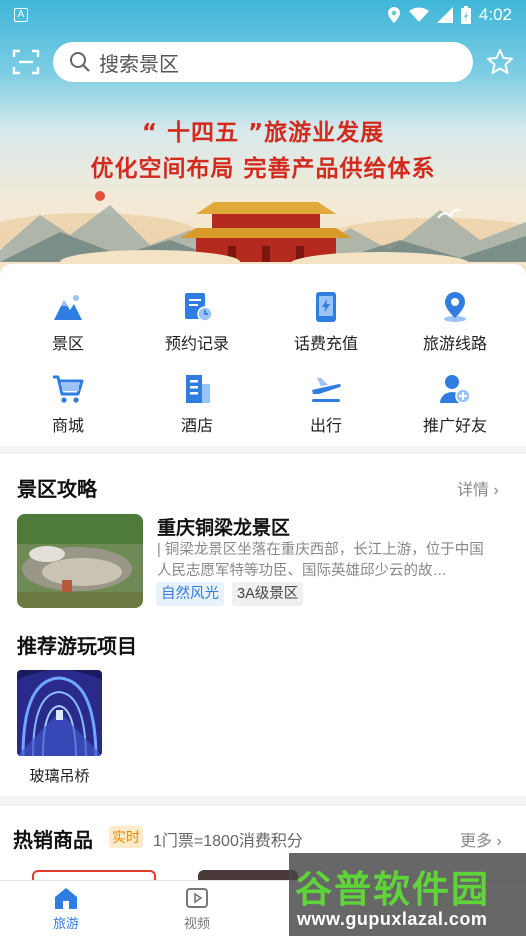 The height and width of the screenshot is (936, 526). What do you see at coordinates (67, 426) in the screenshot?
I see `menu-label: 商城` at bounding box center [67, 426].